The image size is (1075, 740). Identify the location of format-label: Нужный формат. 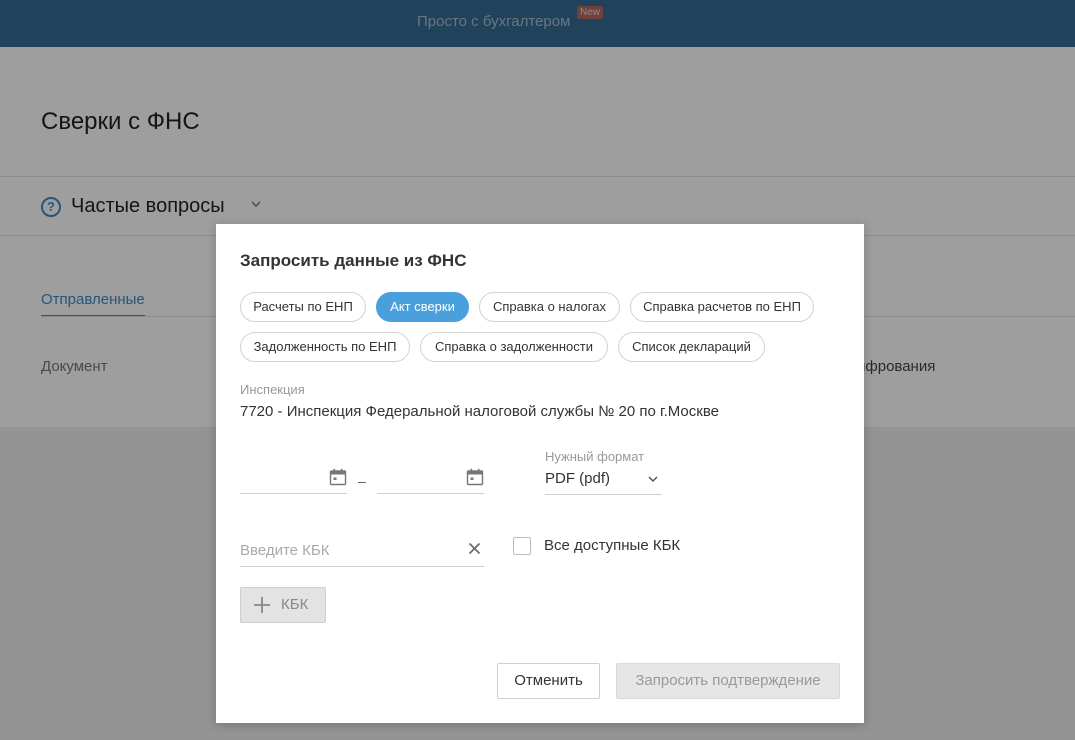
(595, 456).